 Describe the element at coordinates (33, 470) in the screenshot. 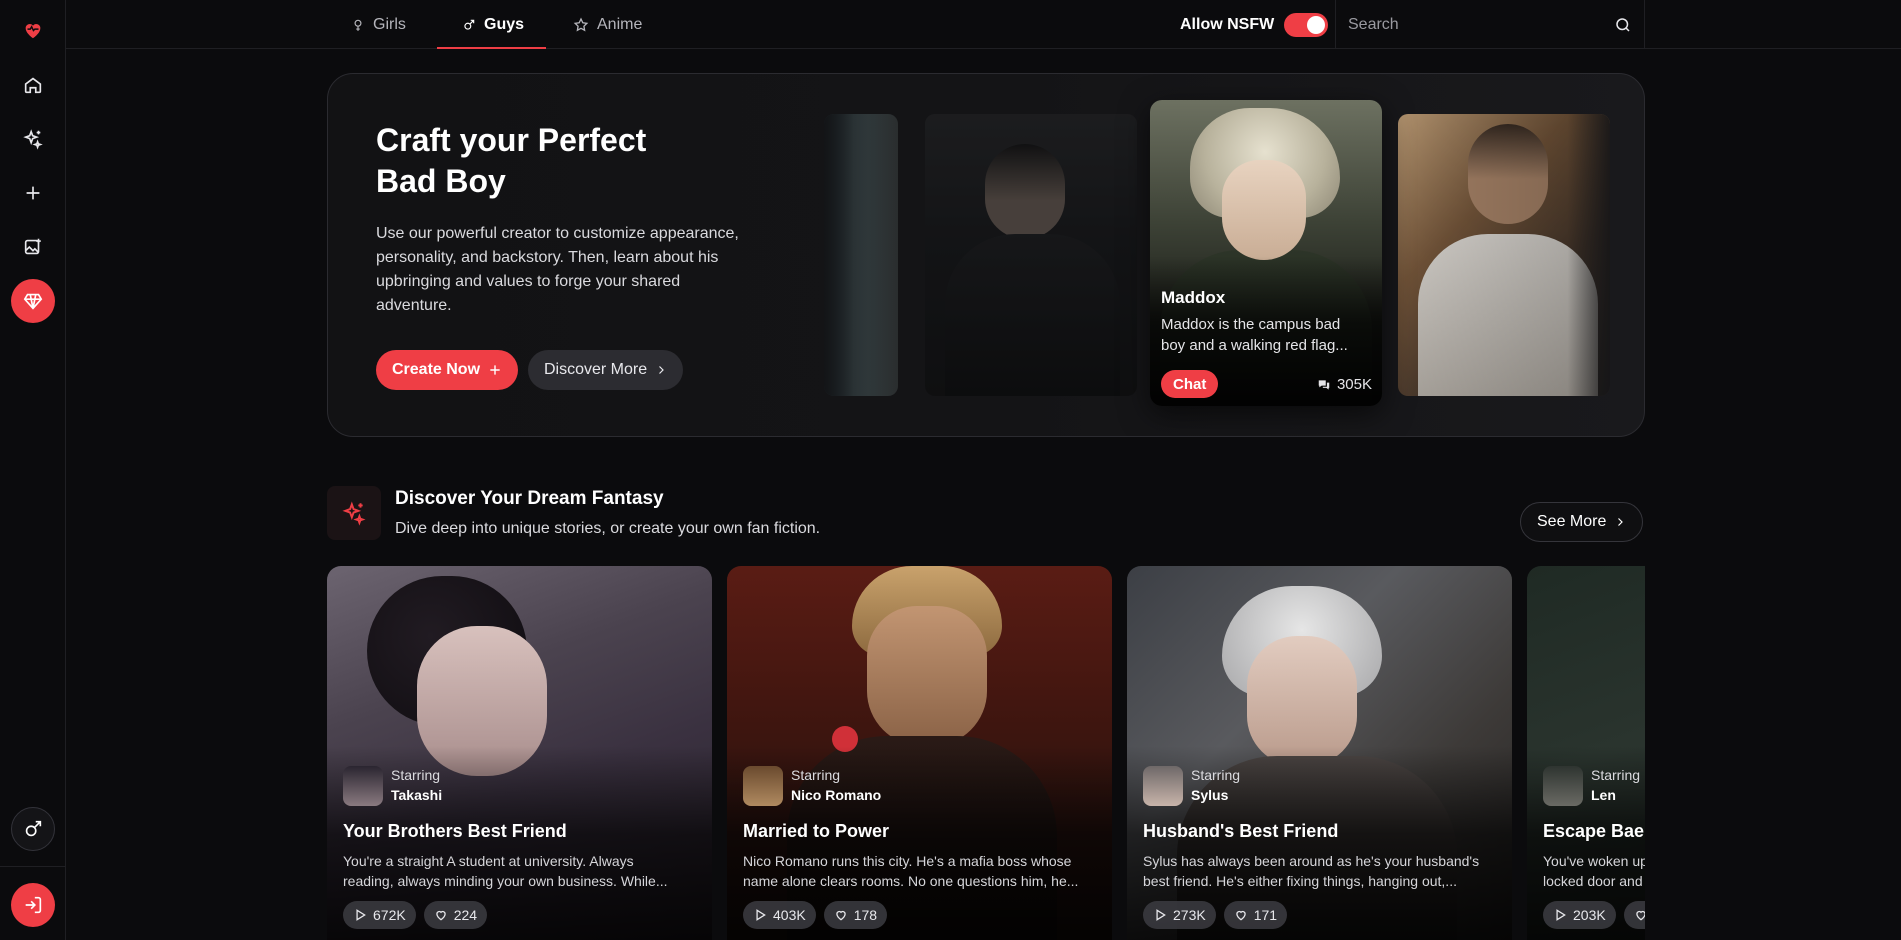

I see `sidebar` at that location.